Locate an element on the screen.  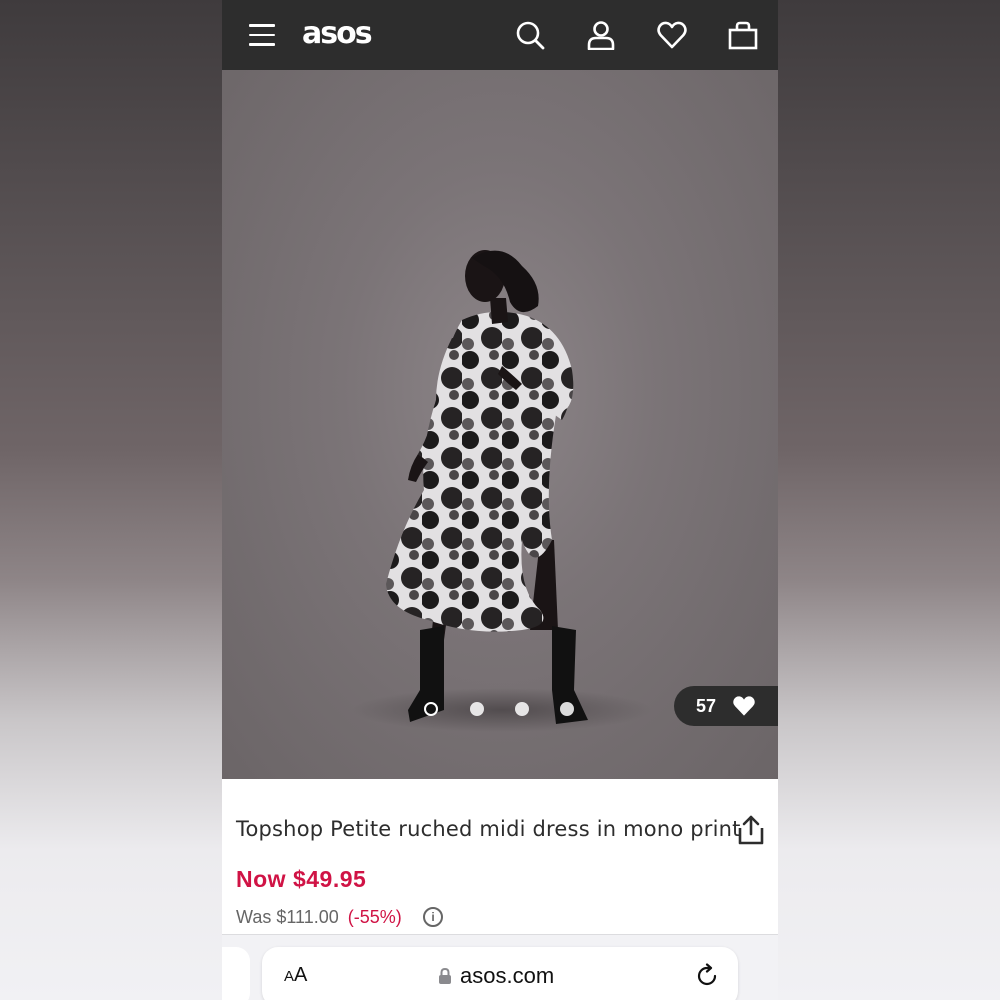
lock-icon is located at coordinates (445, 975).